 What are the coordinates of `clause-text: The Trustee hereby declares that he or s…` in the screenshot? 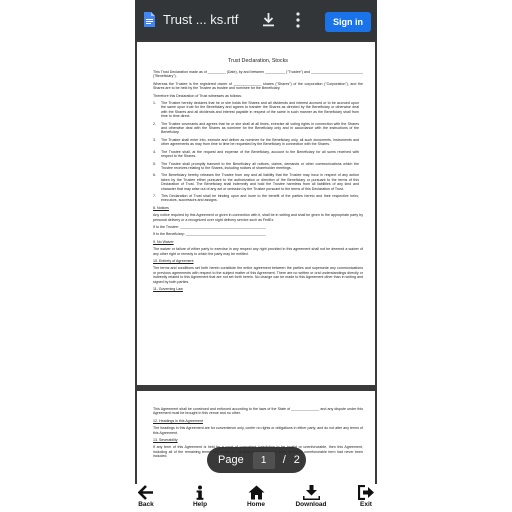 It's located at (260, 110).